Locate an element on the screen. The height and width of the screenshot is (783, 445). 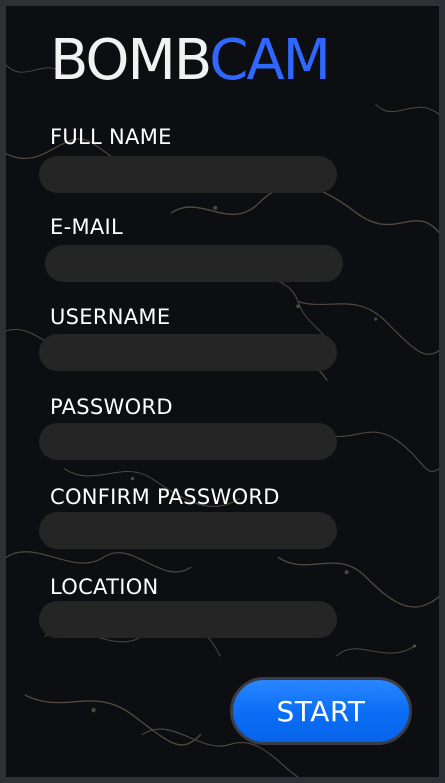
app-logo: BOMBCAM is located at coordinates (190, 61).